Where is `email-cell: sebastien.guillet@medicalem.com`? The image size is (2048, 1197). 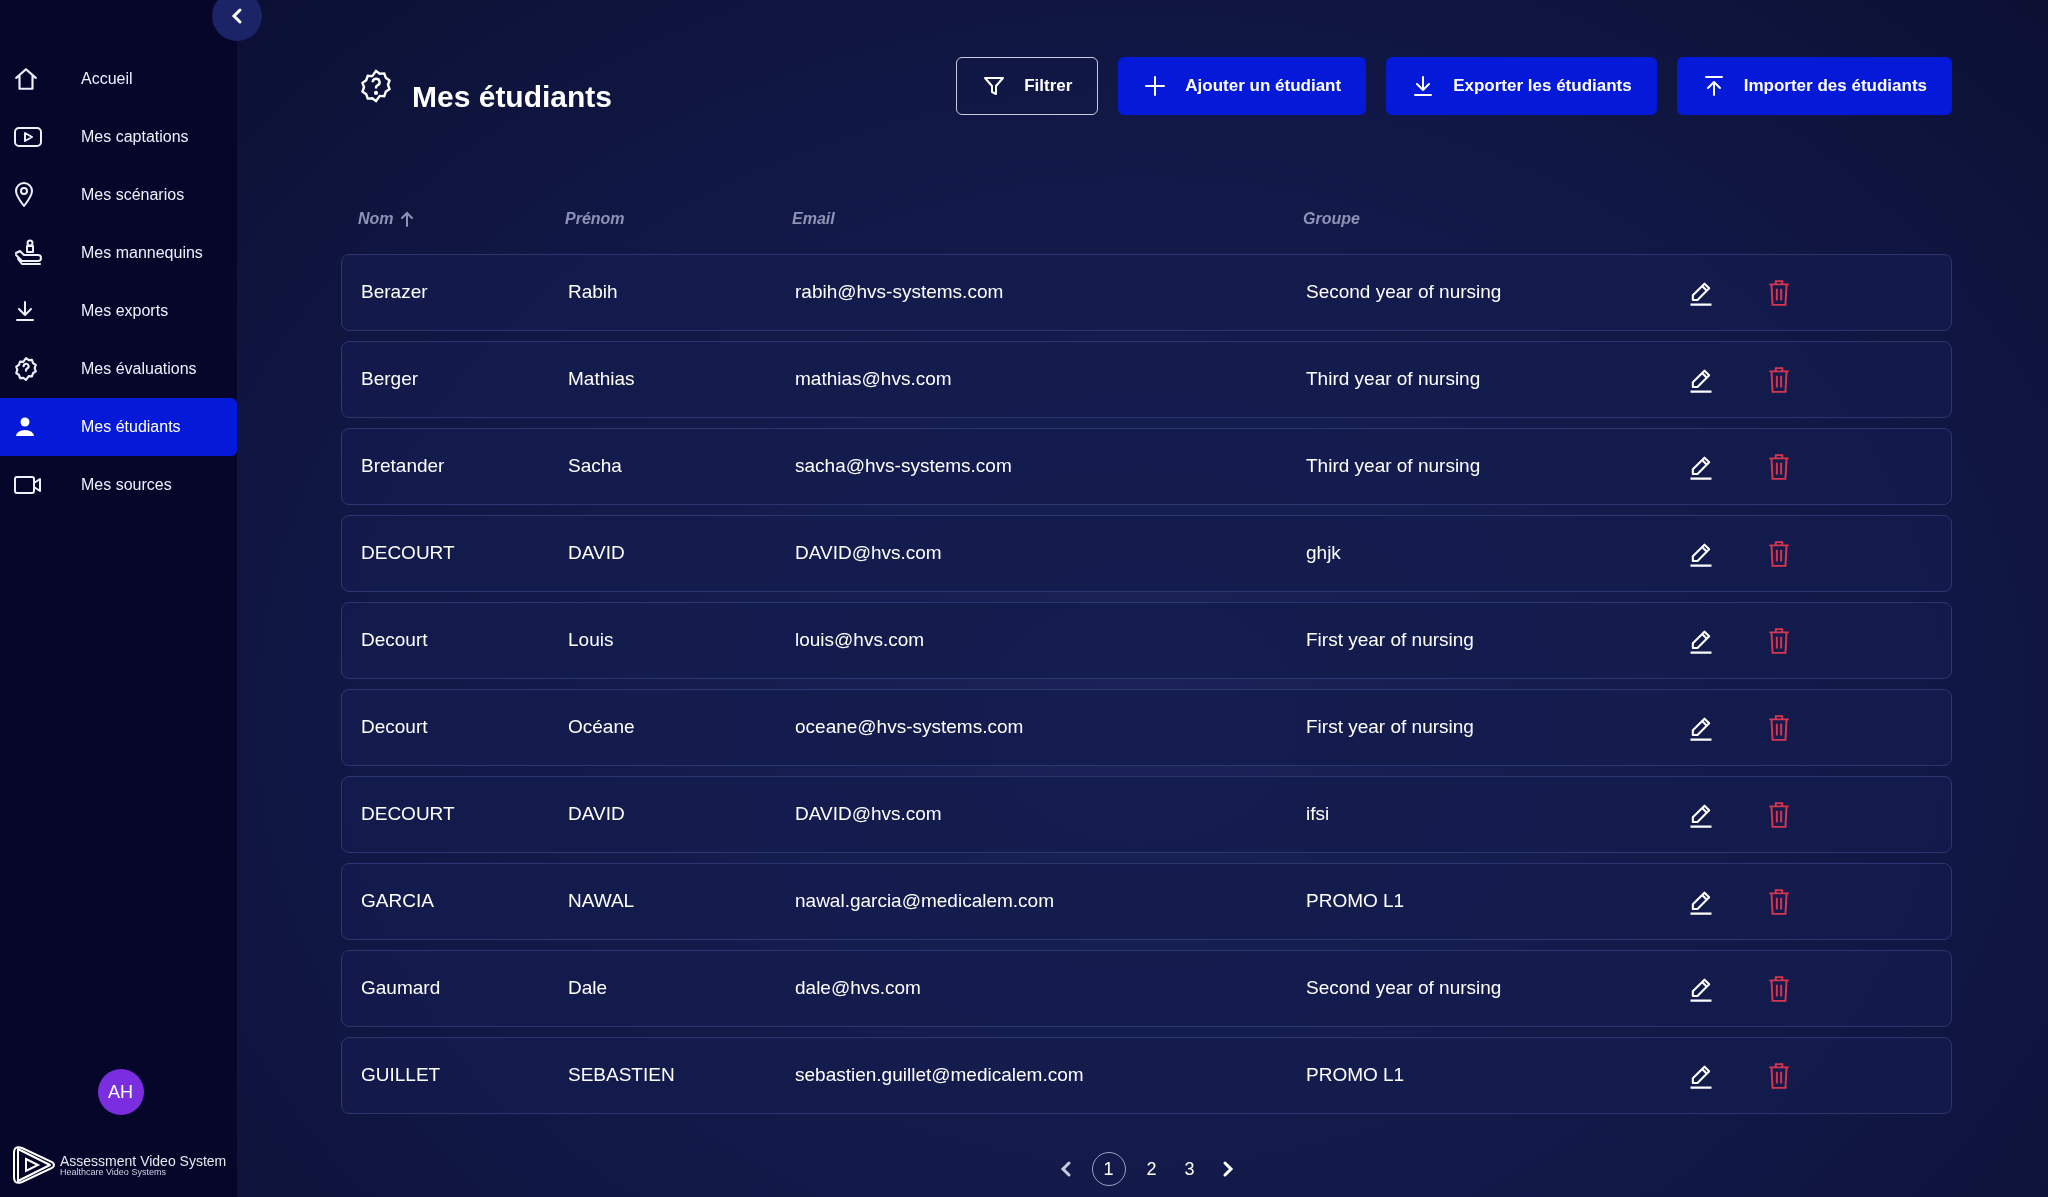
email-cell: sebastien.guillet@medicalem.com is located at coordinates (939, 1075).